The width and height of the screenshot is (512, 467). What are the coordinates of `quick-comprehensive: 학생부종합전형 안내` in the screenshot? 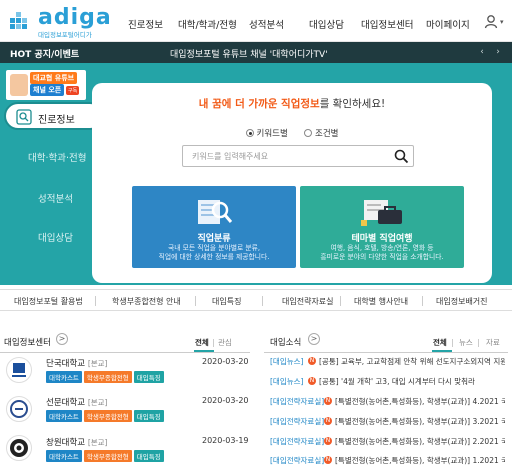 It's located at (146, 301).